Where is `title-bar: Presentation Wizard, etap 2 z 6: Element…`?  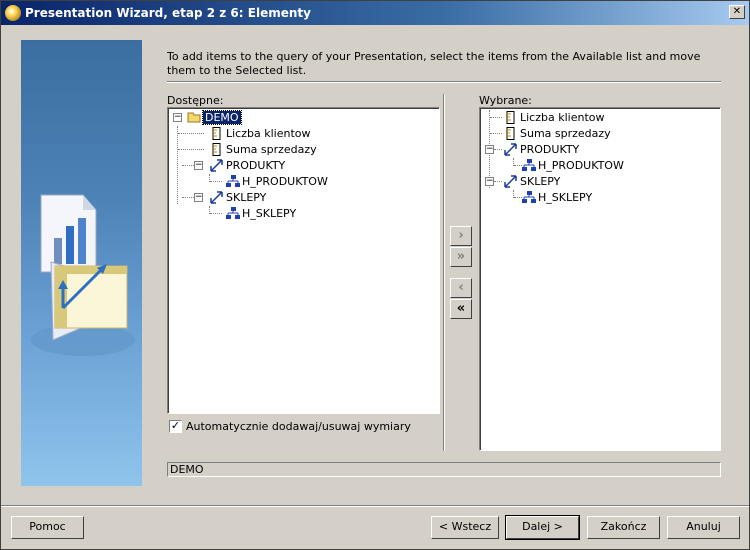 title-bar: Presentation Wizard, etap 2 z 6: Element… is located at coordinates (375, 13).